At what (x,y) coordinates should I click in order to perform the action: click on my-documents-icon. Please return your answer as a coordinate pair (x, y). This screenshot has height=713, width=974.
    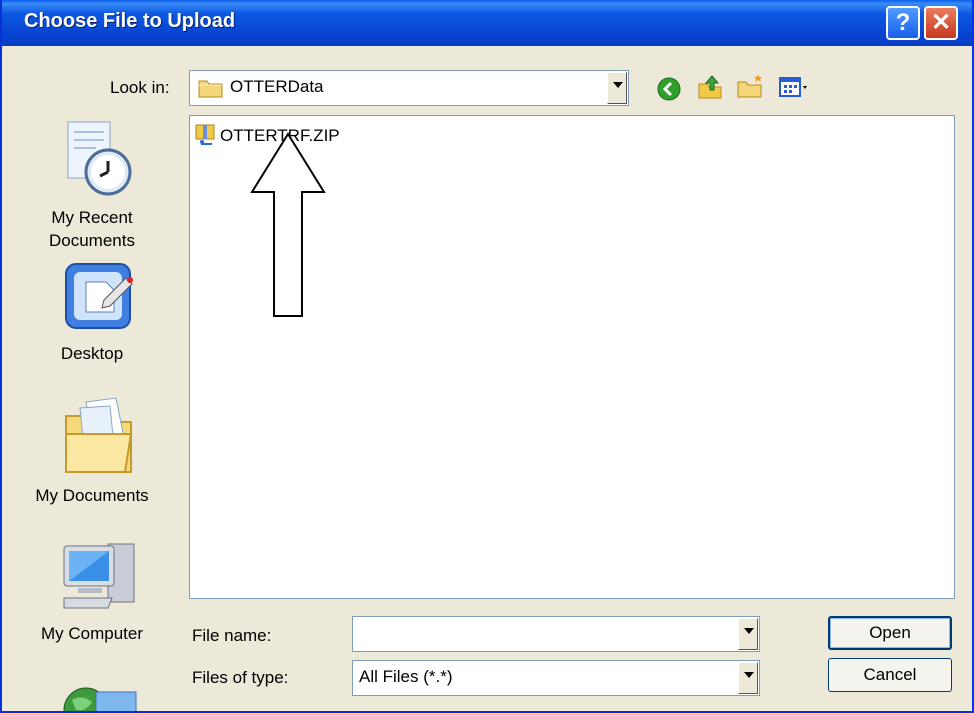
    Looking at the image, I should click on (99, 435).